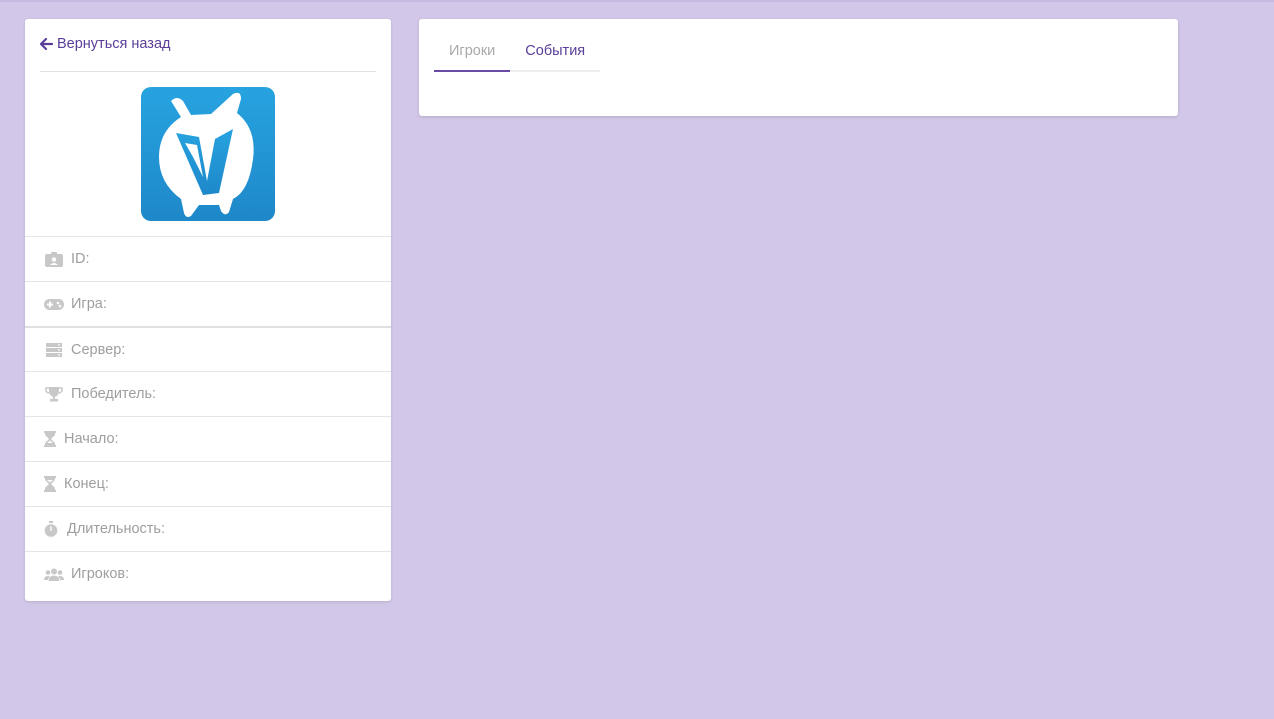 Image resolution: width=1274 pixels, height=719 pixels. Describe the element at coordinates (46, 44) in the screenshot. I see `arrow-left-icon` at that location.